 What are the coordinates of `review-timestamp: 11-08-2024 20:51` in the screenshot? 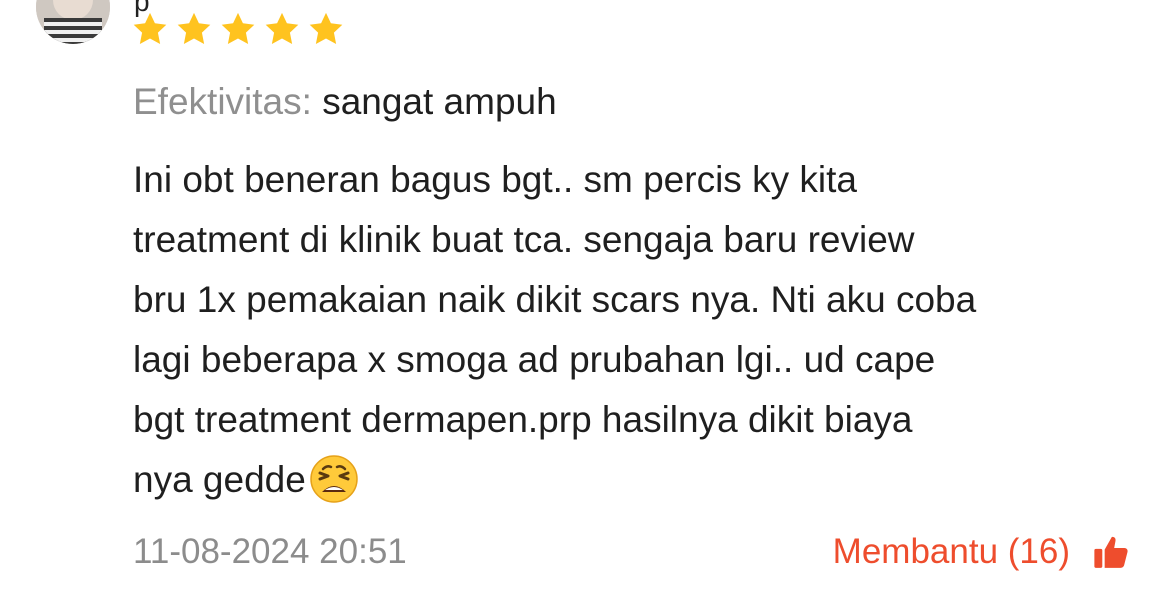 It's located at (270, 551).